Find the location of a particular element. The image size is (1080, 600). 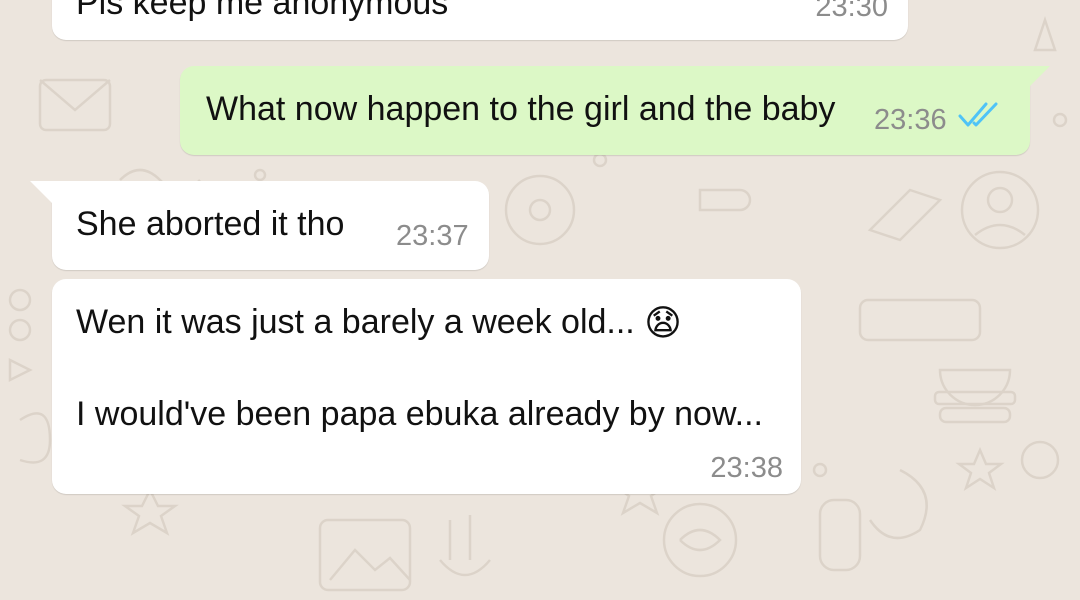

bubble-tail-outgoing is located at coordinates (1039, 77).